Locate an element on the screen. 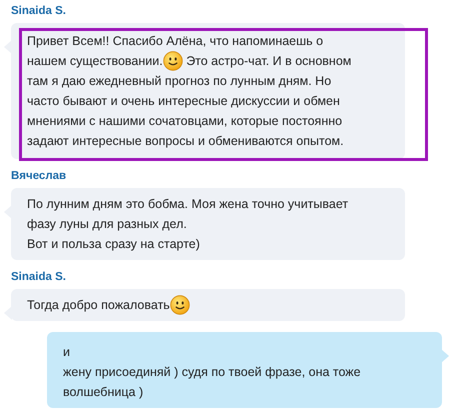 The image size is (454, 412). message-text: задают интересные вопросы и обмениваются опытом. is located at coordinates (185, 141).